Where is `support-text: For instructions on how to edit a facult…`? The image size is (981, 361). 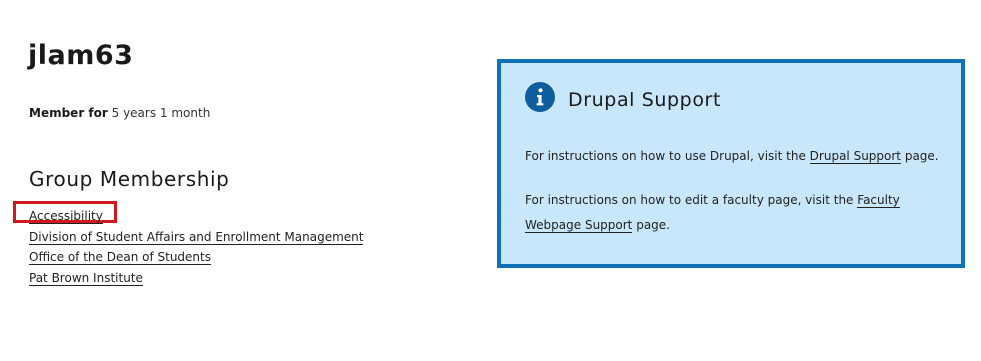 support-text: For instructions on how to edit a facult… is located at coordinates (691, 200).